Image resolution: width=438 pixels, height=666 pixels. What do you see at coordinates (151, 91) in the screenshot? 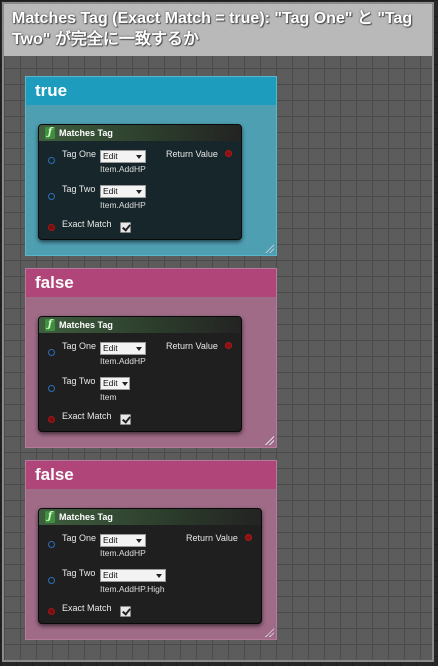
I see `comment-header: true` at bounding box center [151, 91].